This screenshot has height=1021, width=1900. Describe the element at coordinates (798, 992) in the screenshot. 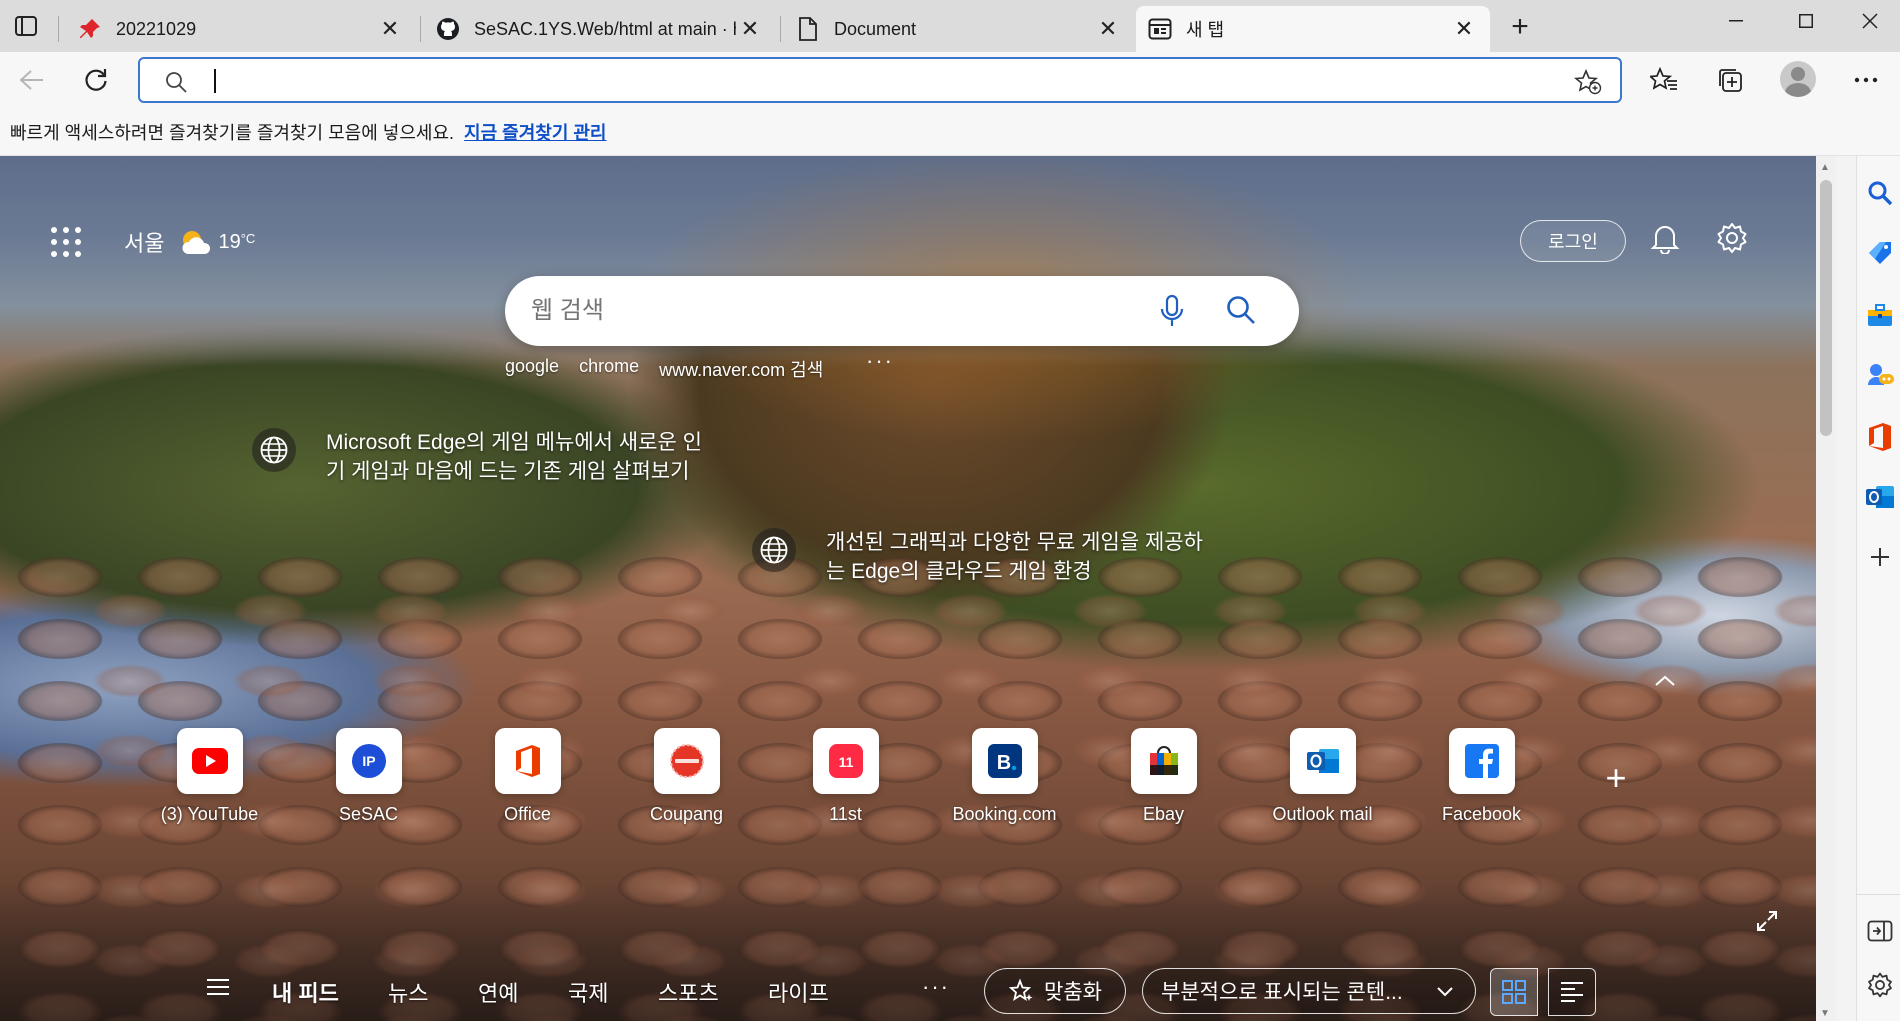

I see `feed-tab-life: 라이프` at that location.